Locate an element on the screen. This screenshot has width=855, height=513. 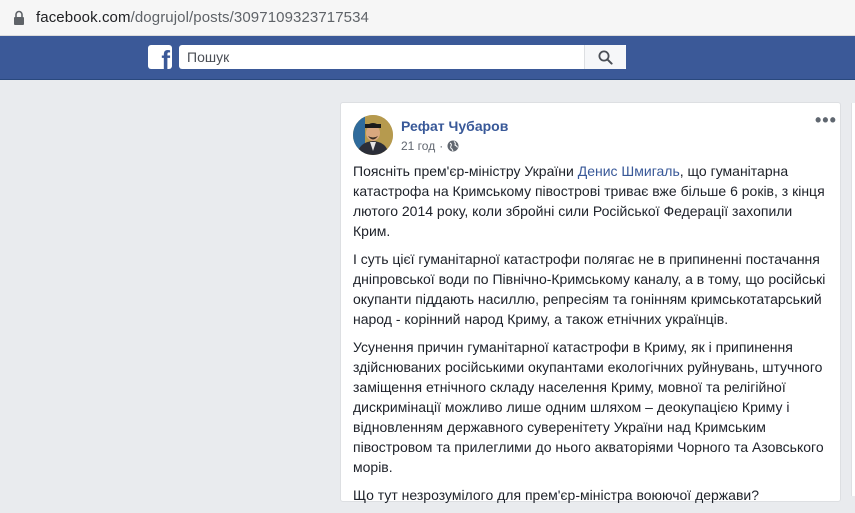
globe-icon is located at coordinates (453, 146).